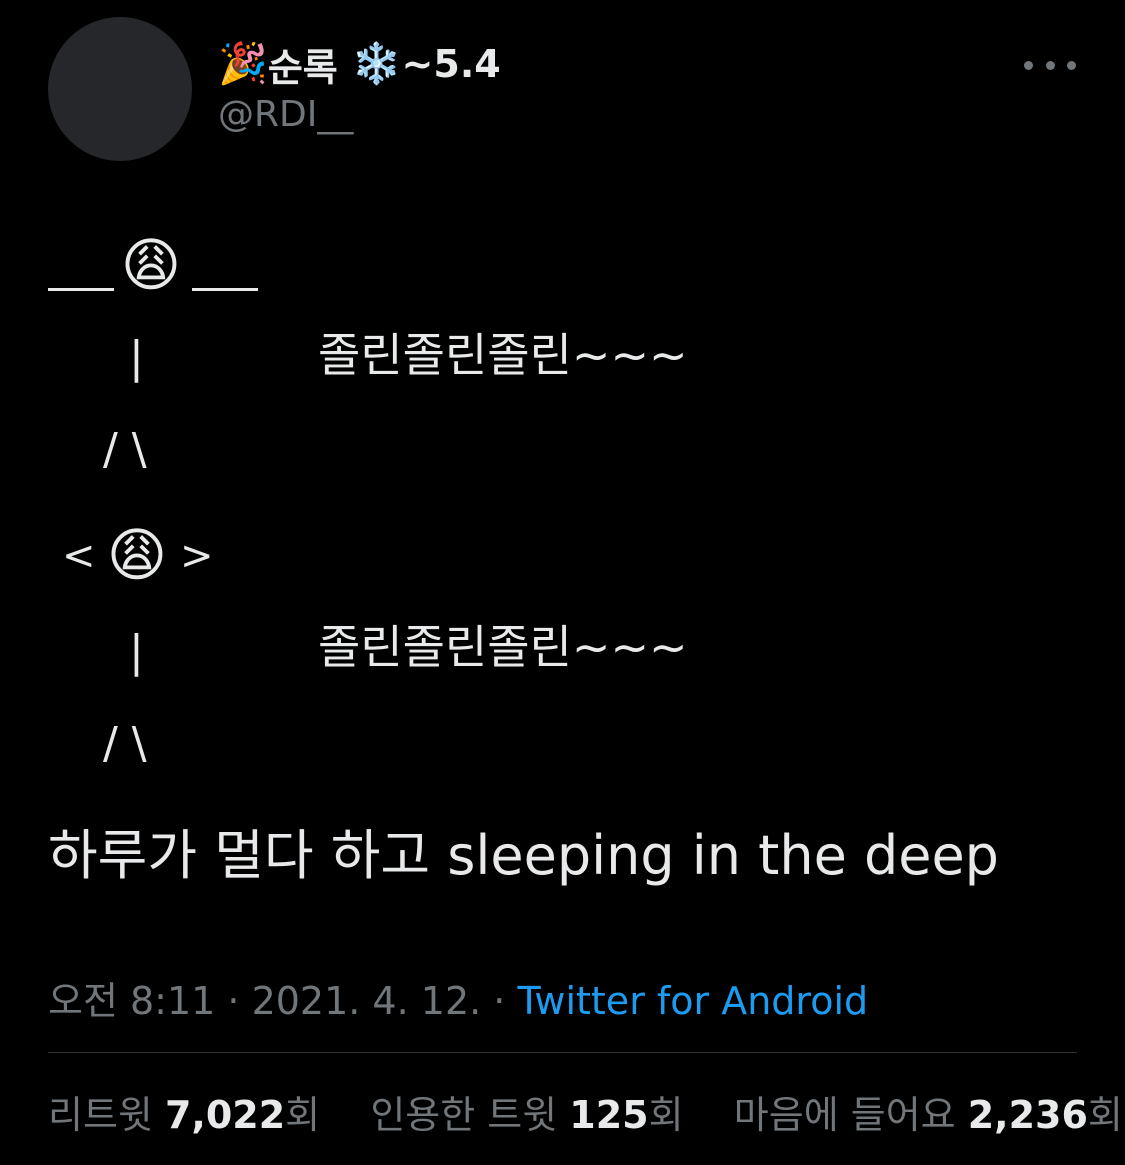 This screenshot has width=1125, height=1165. I want to click on retweets-stat: 리트윗 7,022회, so click(190, 1115).